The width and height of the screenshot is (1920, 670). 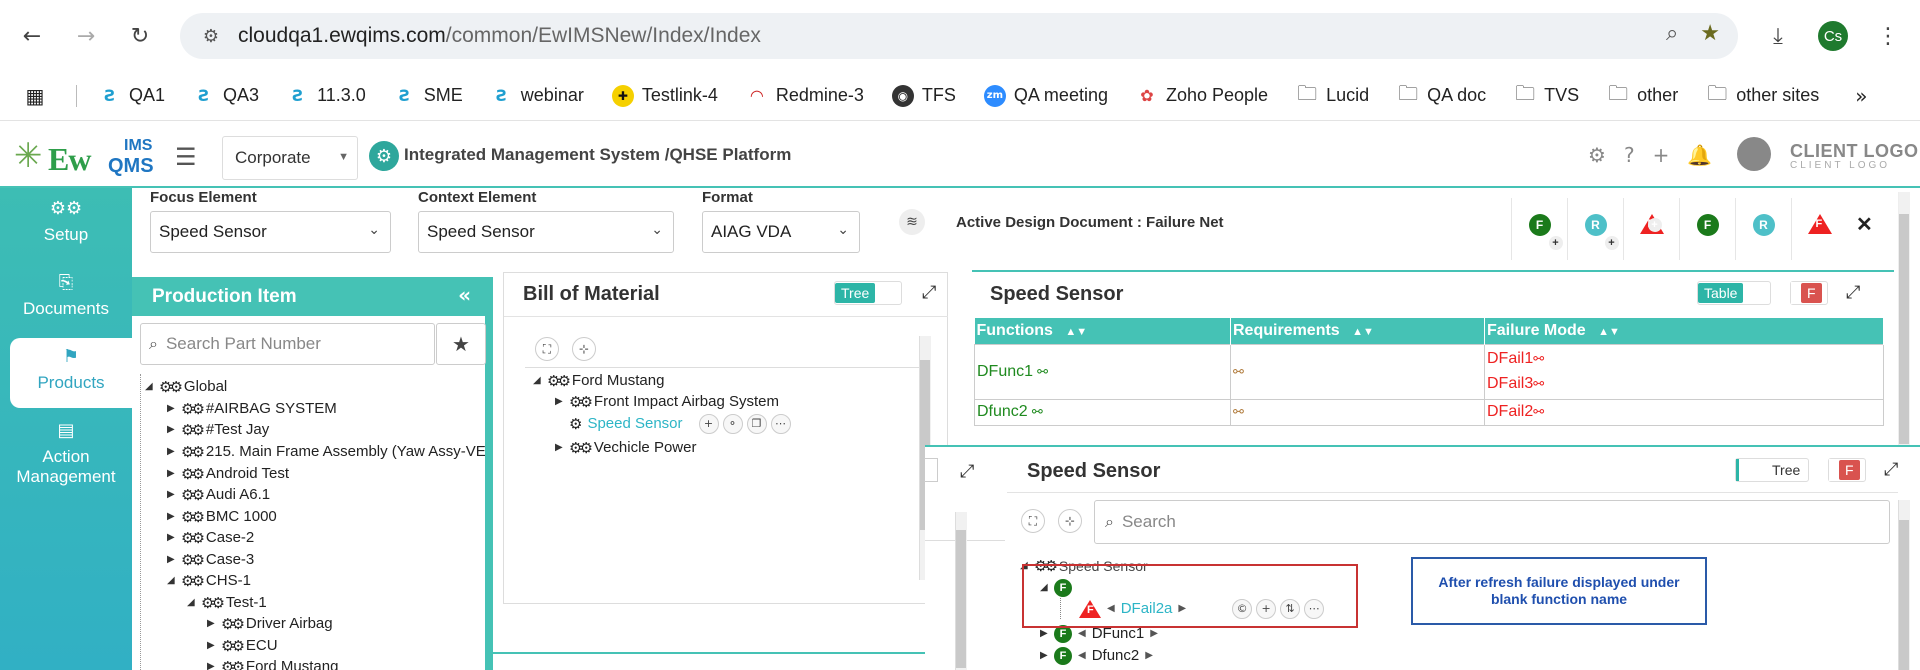 What do you see at coordinates (66, 221) in the screenshot?
I see `nav-setup: ⚙⚙ Setup` at bounding box center [66, 221].